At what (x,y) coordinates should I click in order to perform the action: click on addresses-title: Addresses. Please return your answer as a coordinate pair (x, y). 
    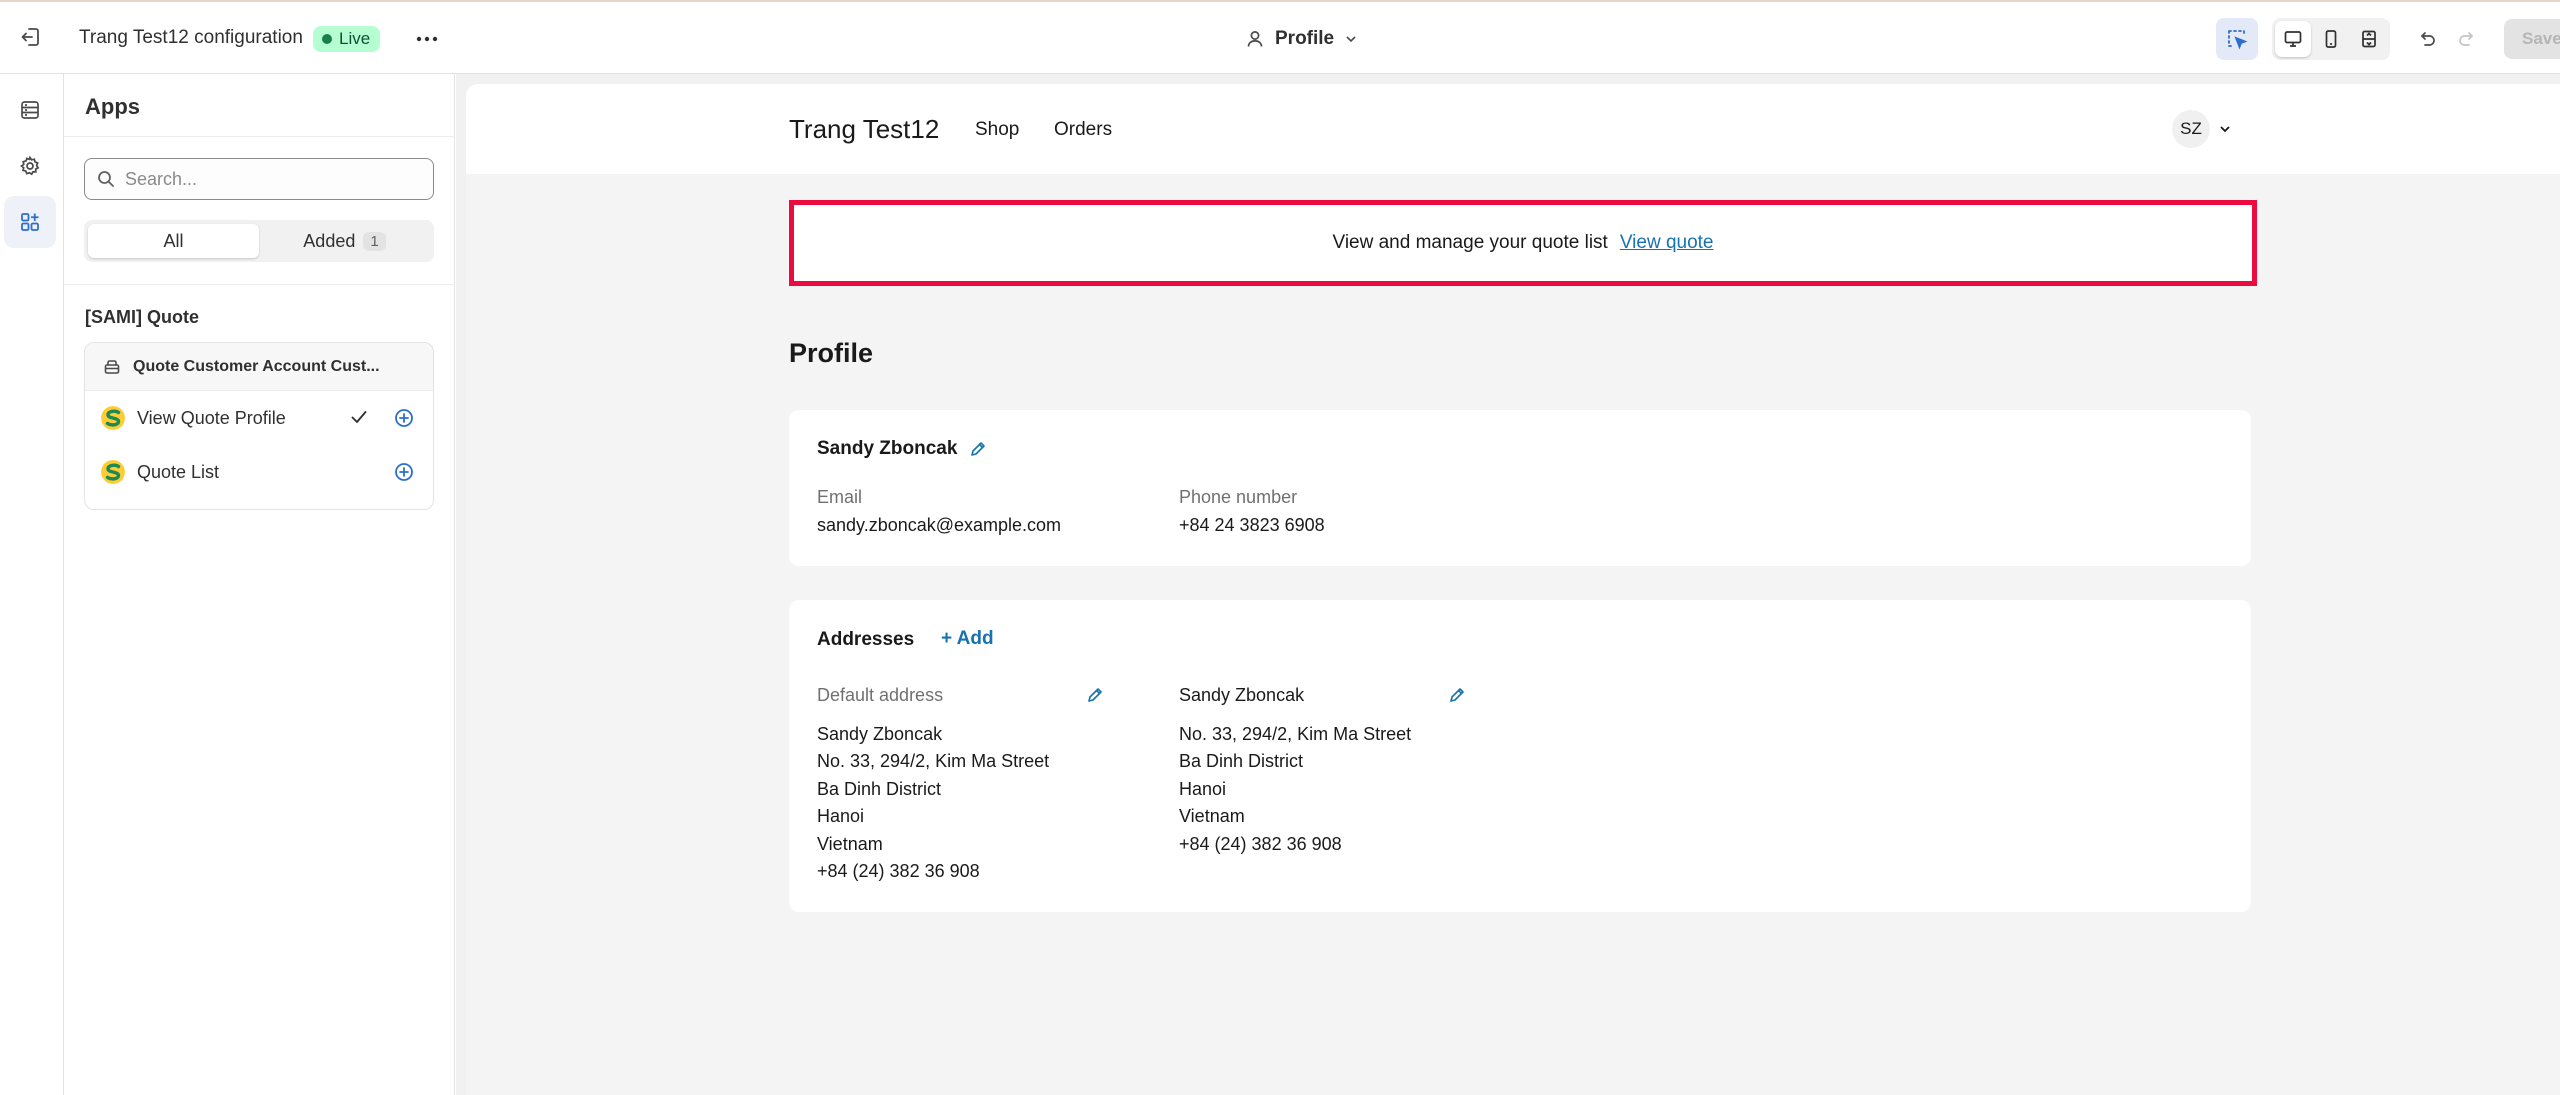
    Looking at the image, I should click on (866, 639).